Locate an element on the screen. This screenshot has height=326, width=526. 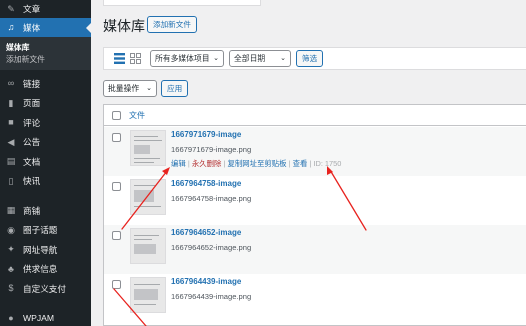
sidebar-item-comments: ■ 评论 is located at coordinates (45, 123).